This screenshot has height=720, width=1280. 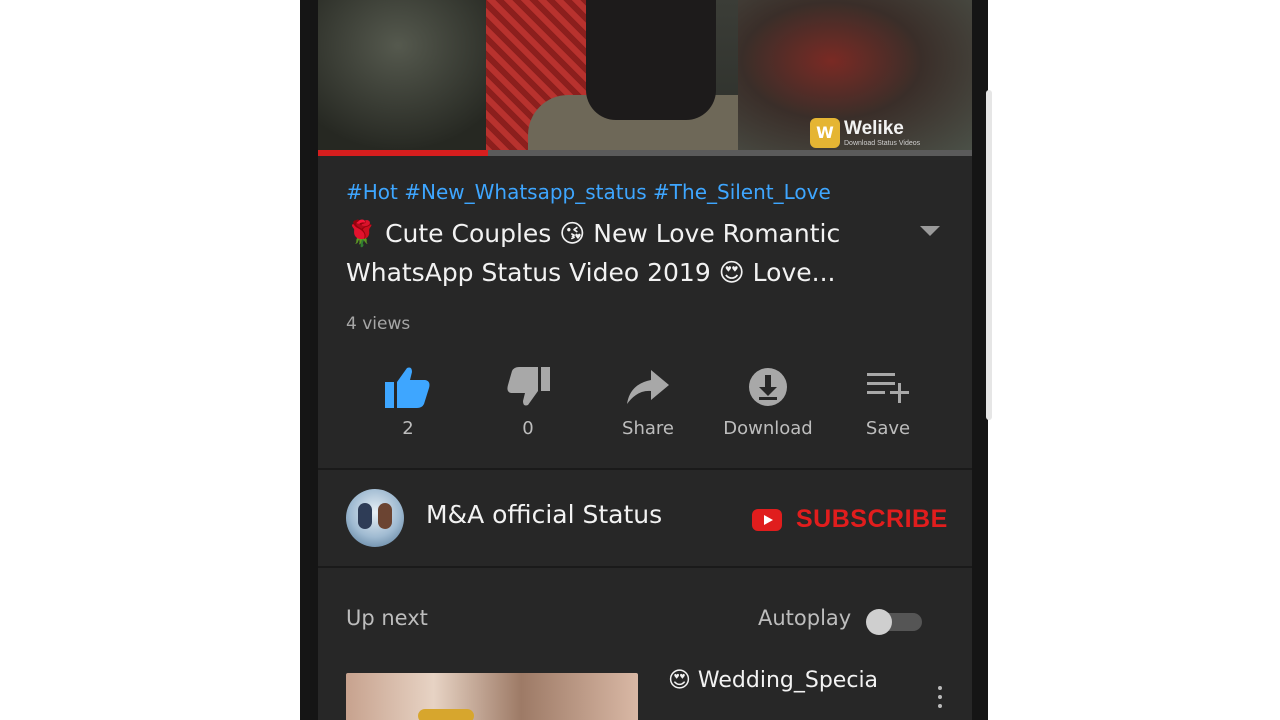 I want to click on watermark-tagline: Download Status Videos, so click(x=882, y=143).